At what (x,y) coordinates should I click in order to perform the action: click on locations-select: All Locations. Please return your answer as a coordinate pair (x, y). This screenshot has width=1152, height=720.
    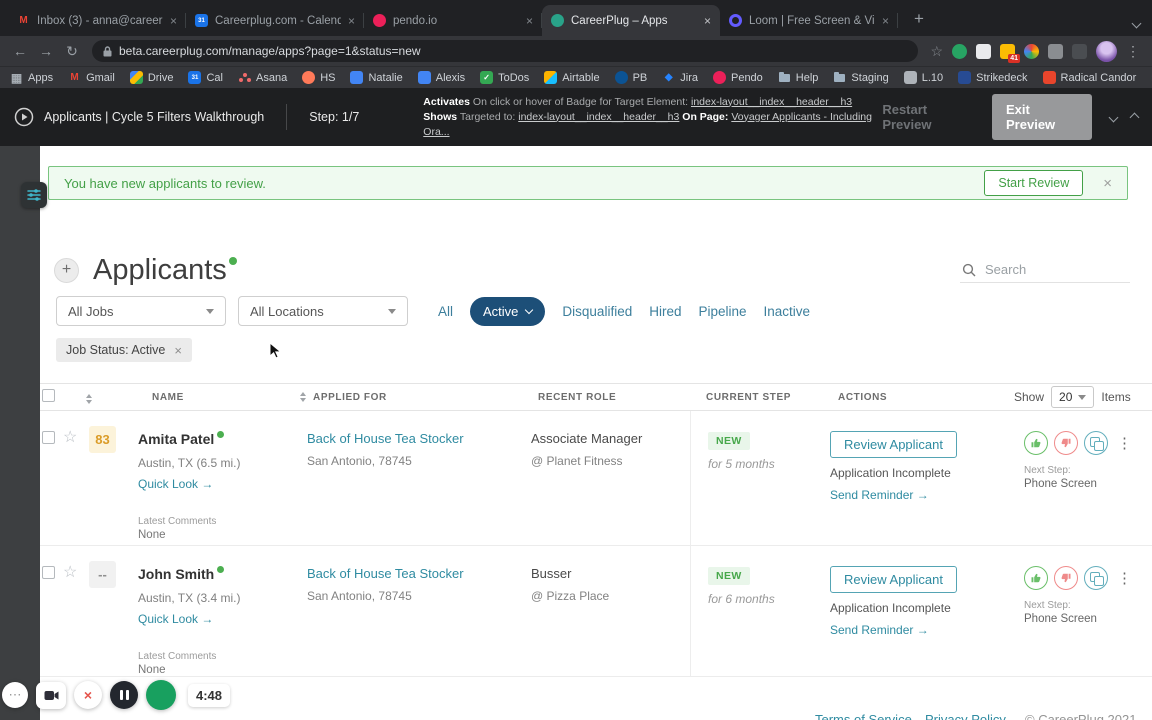
    Looking at the image, I should click on (323, 311).